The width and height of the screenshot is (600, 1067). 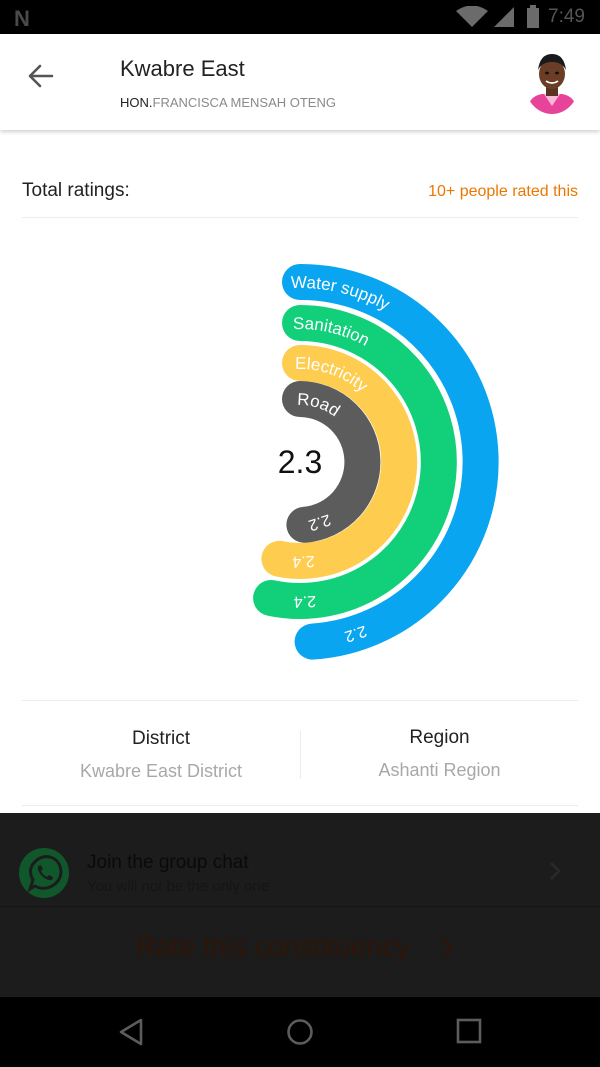 I want to click on status-time: 7:49, so click(x=566, y=16).